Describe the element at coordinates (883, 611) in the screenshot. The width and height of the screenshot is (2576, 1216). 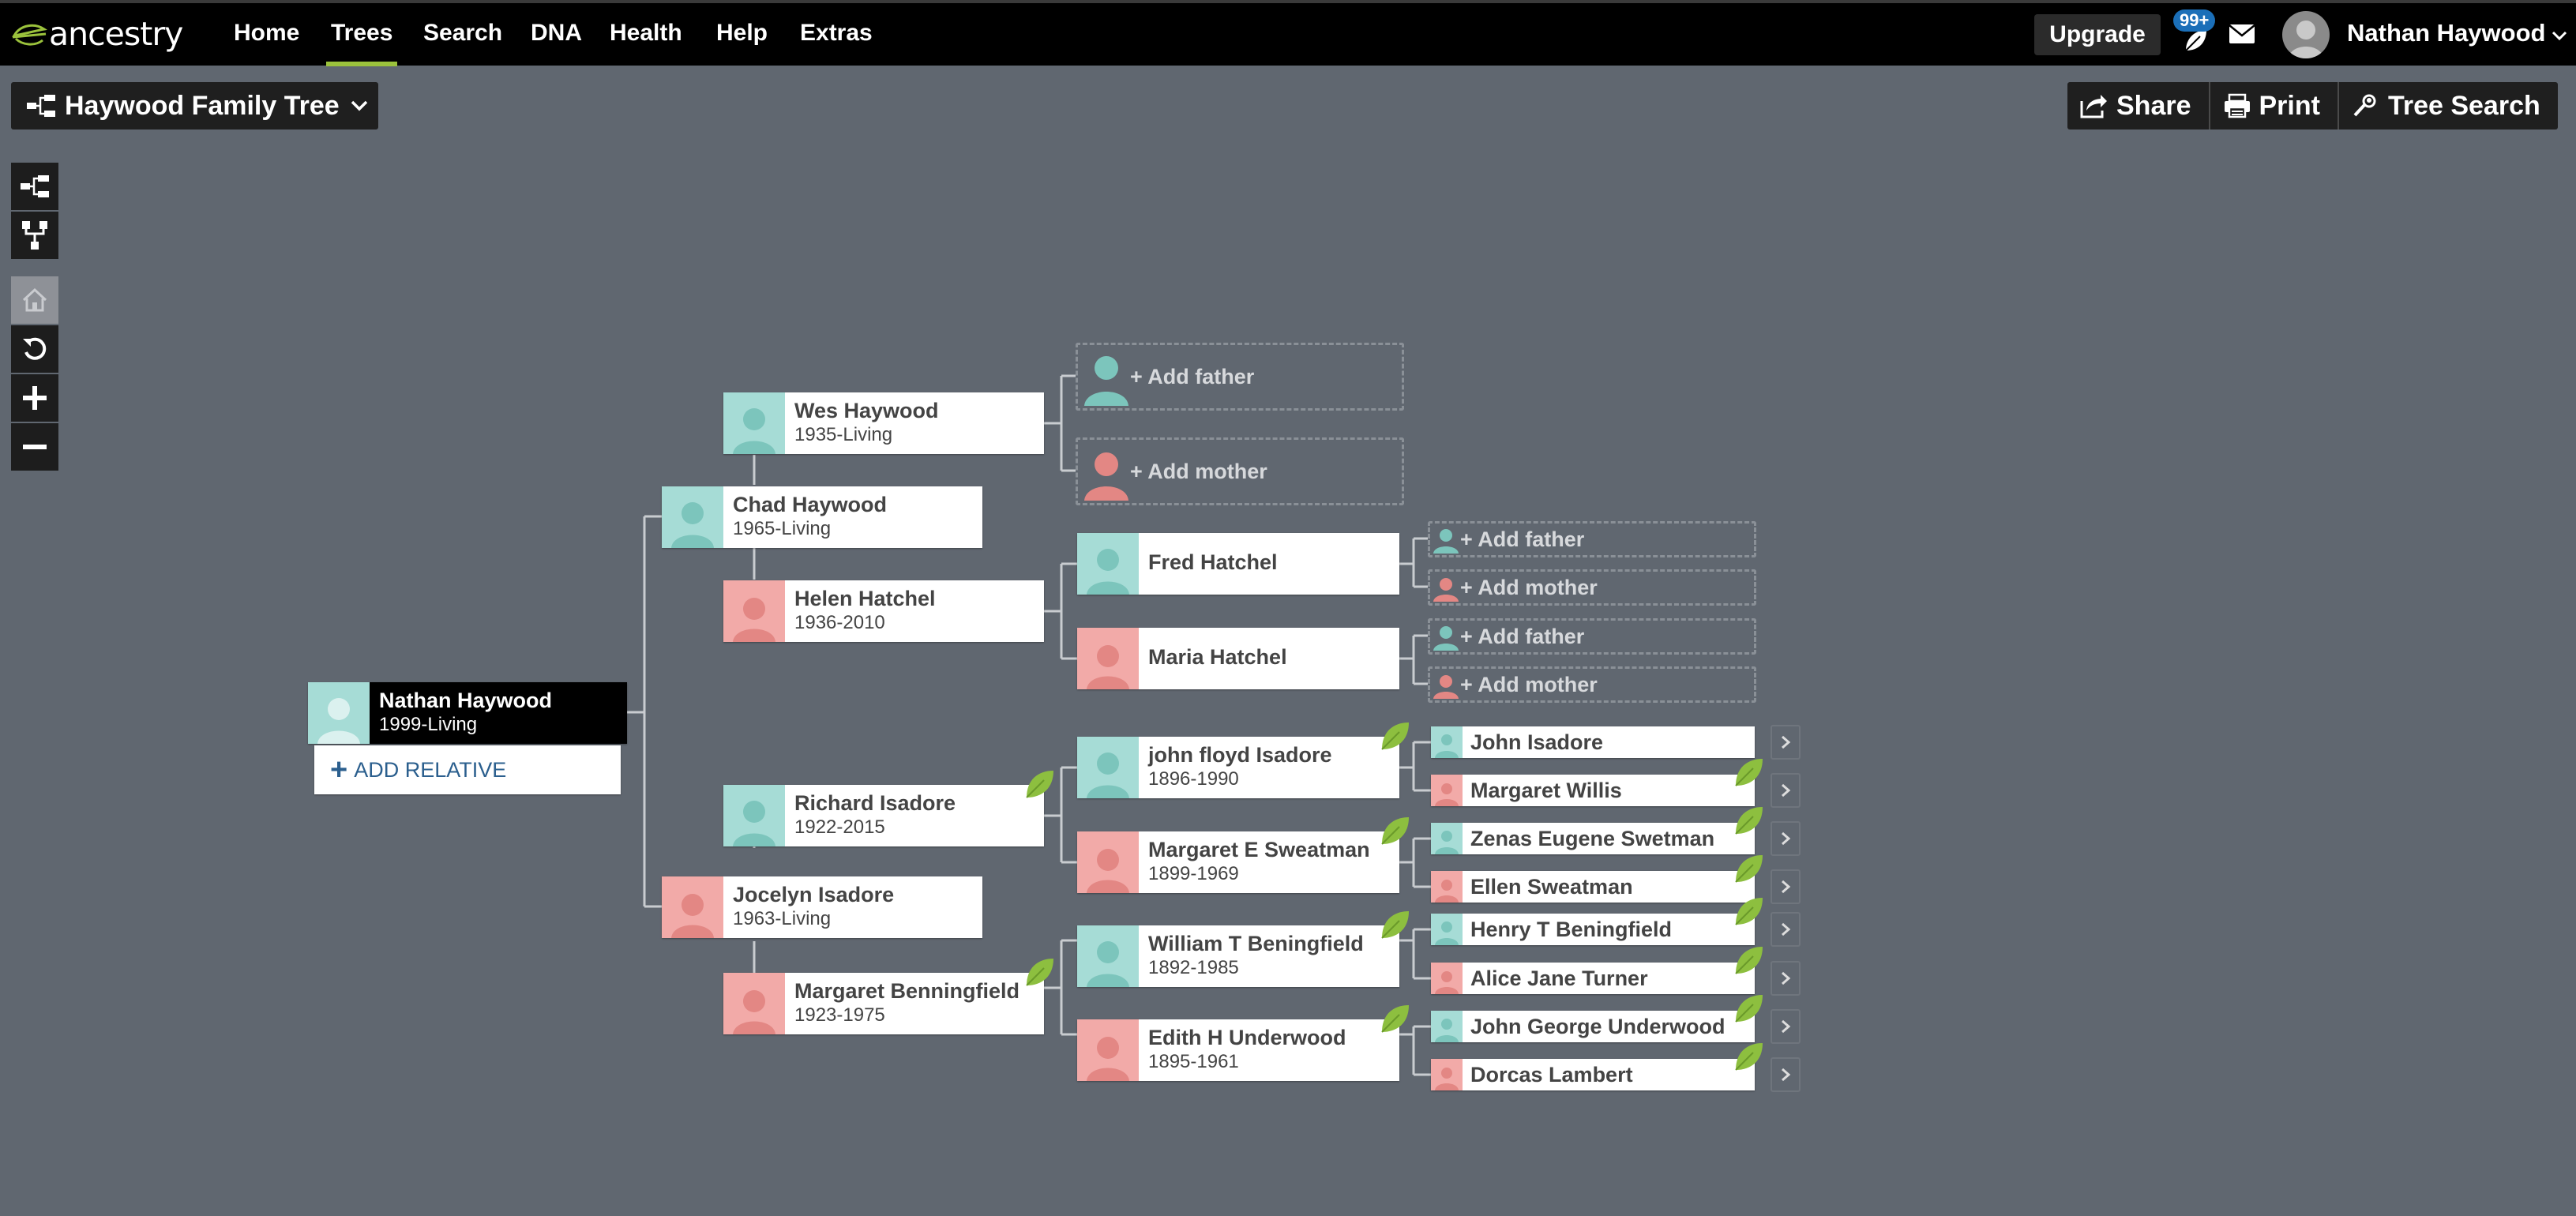
I see `person-card-grandmother: Helen Hatchel 1936-2010` at that location.